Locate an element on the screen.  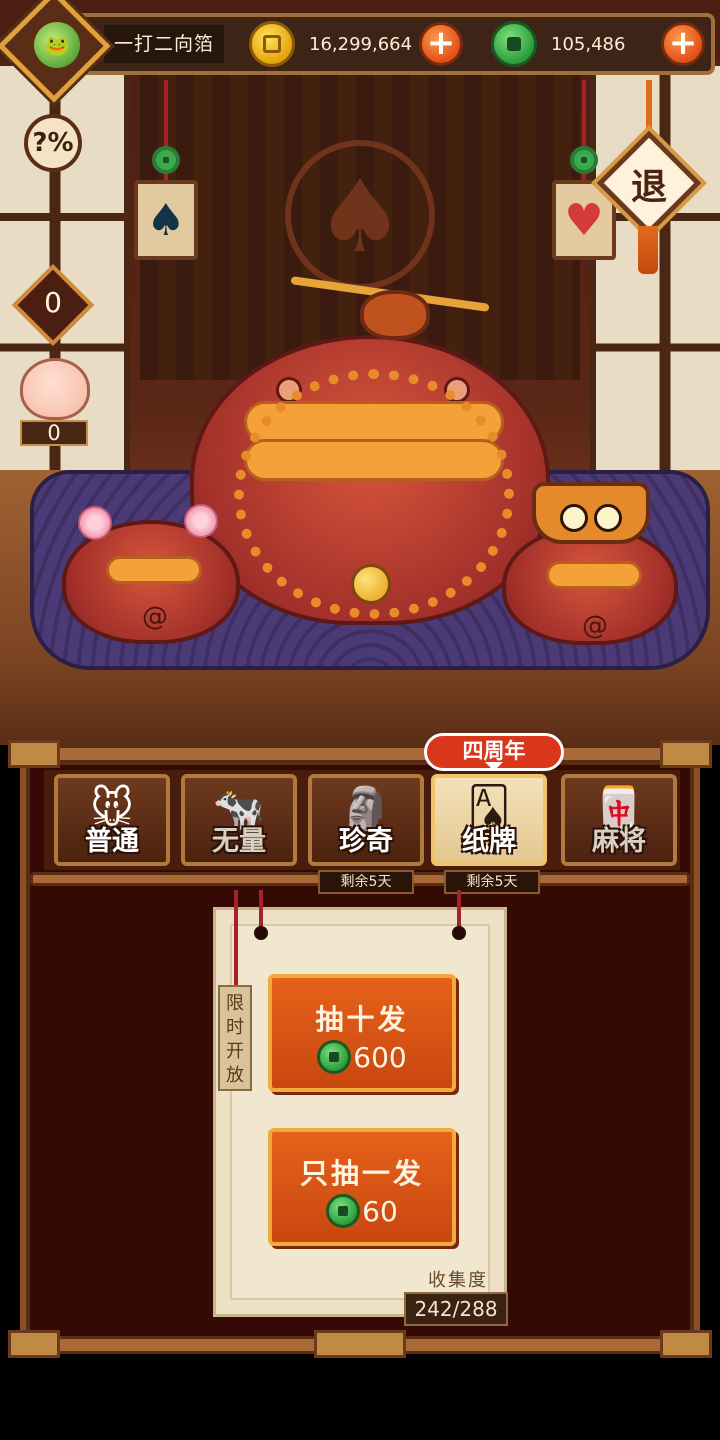
gold-coin-icon is located at coordinates (272, 44).